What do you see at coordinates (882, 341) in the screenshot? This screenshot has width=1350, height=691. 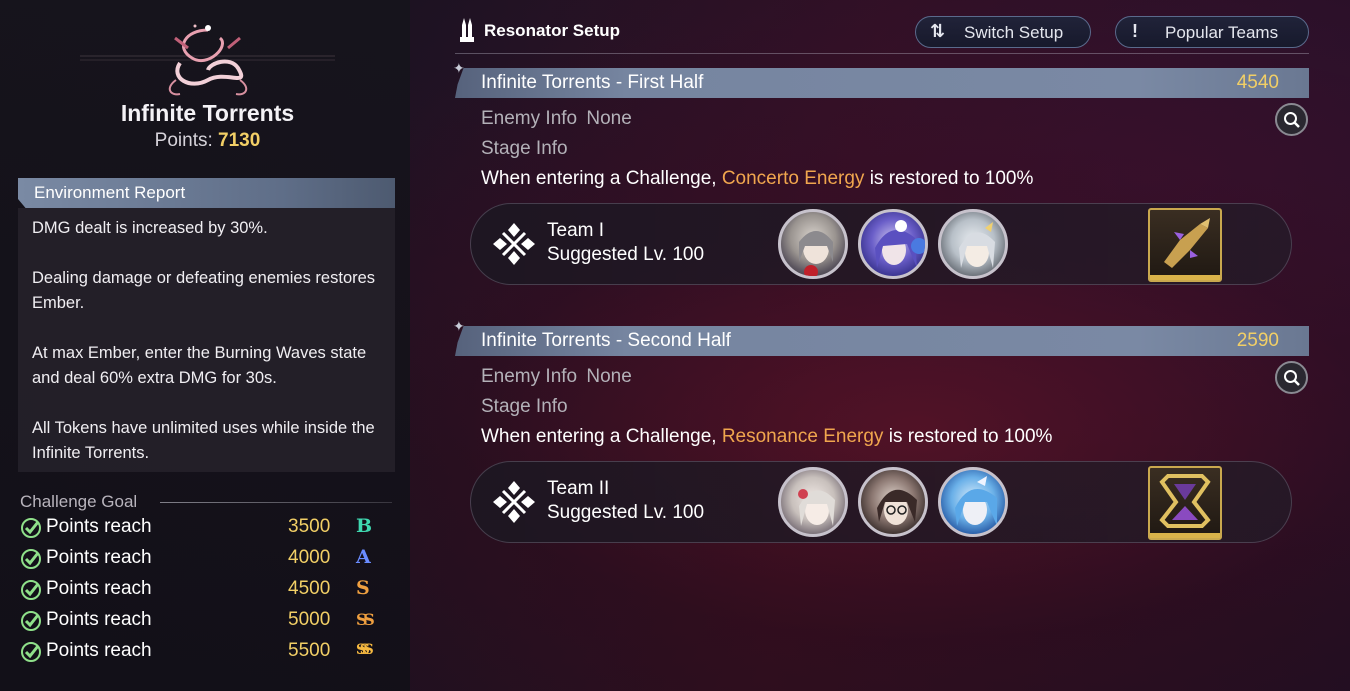 I see `second-half-header: Infinite Torrents - Second Half 2590` at bounding box center [882, 341].